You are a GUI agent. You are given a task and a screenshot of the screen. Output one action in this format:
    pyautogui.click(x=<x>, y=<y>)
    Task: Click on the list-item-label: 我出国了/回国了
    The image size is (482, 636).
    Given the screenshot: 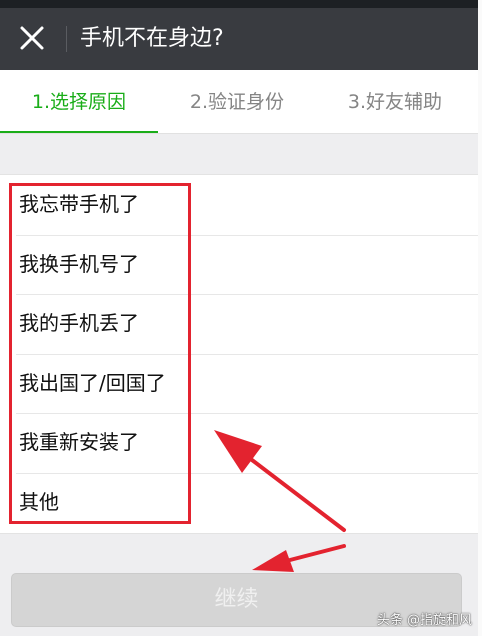 What is the action you would take?
    pyautogui.click(x=92, y=382)
    